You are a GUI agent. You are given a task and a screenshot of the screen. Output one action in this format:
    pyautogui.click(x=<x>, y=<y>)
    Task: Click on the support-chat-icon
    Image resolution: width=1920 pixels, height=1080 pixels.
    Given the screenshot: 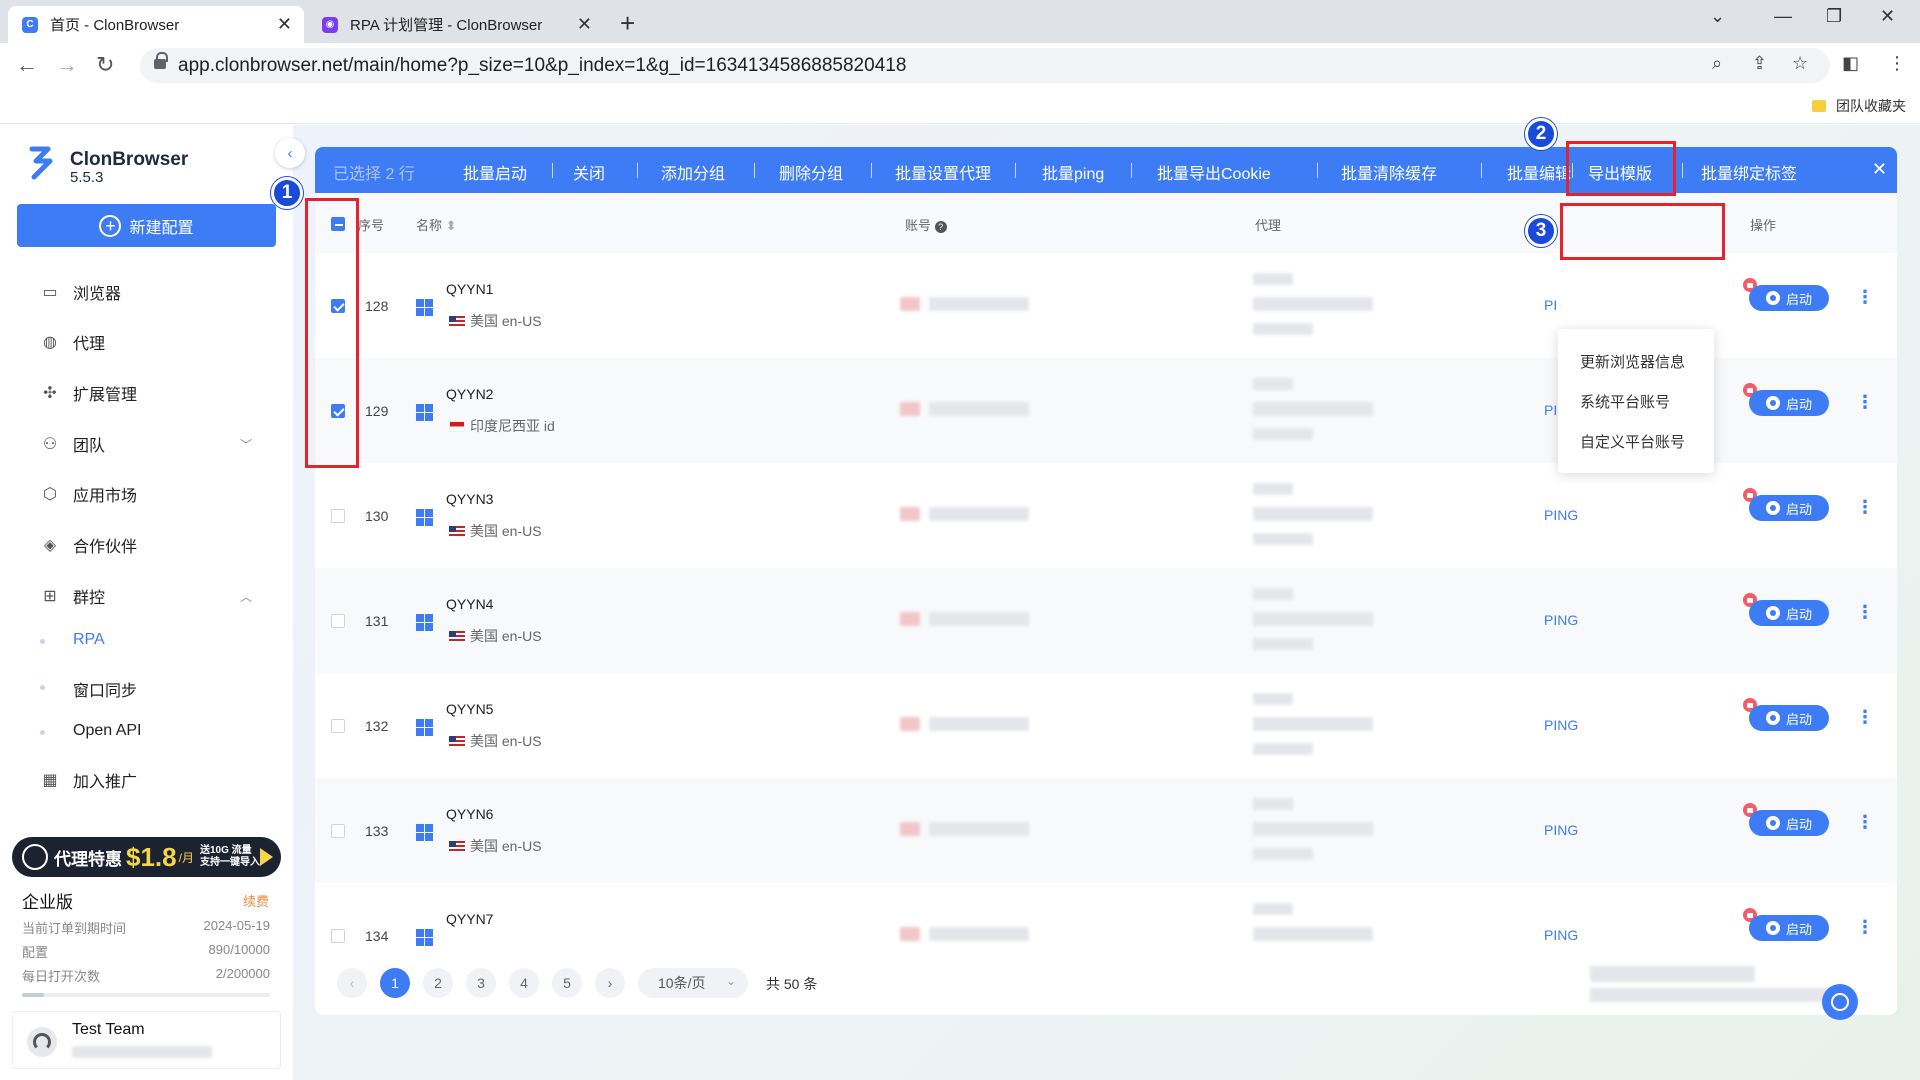 What is the action you would take?
    pyautogui.click(x=1840, y=1002)
    